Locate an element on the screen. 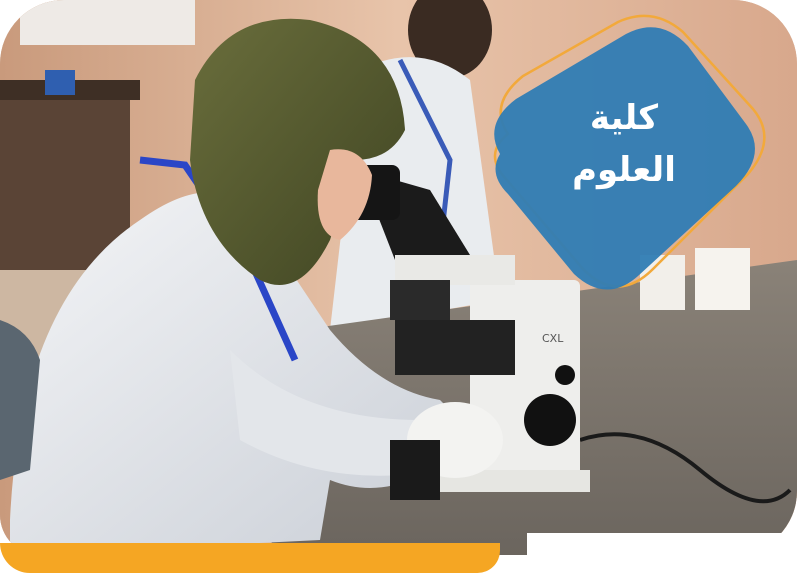 The width and height of the screenshot is (797, 573). corner-patch is located at coordinates (662, 553).